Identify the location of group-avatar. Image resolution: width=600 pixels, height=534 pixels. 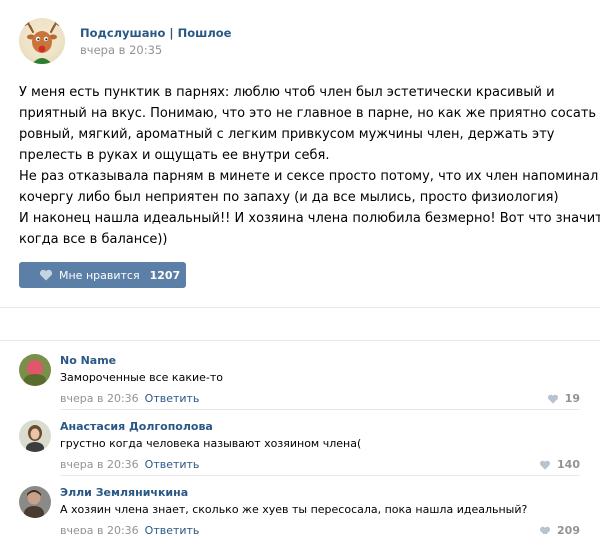
(42, 41).